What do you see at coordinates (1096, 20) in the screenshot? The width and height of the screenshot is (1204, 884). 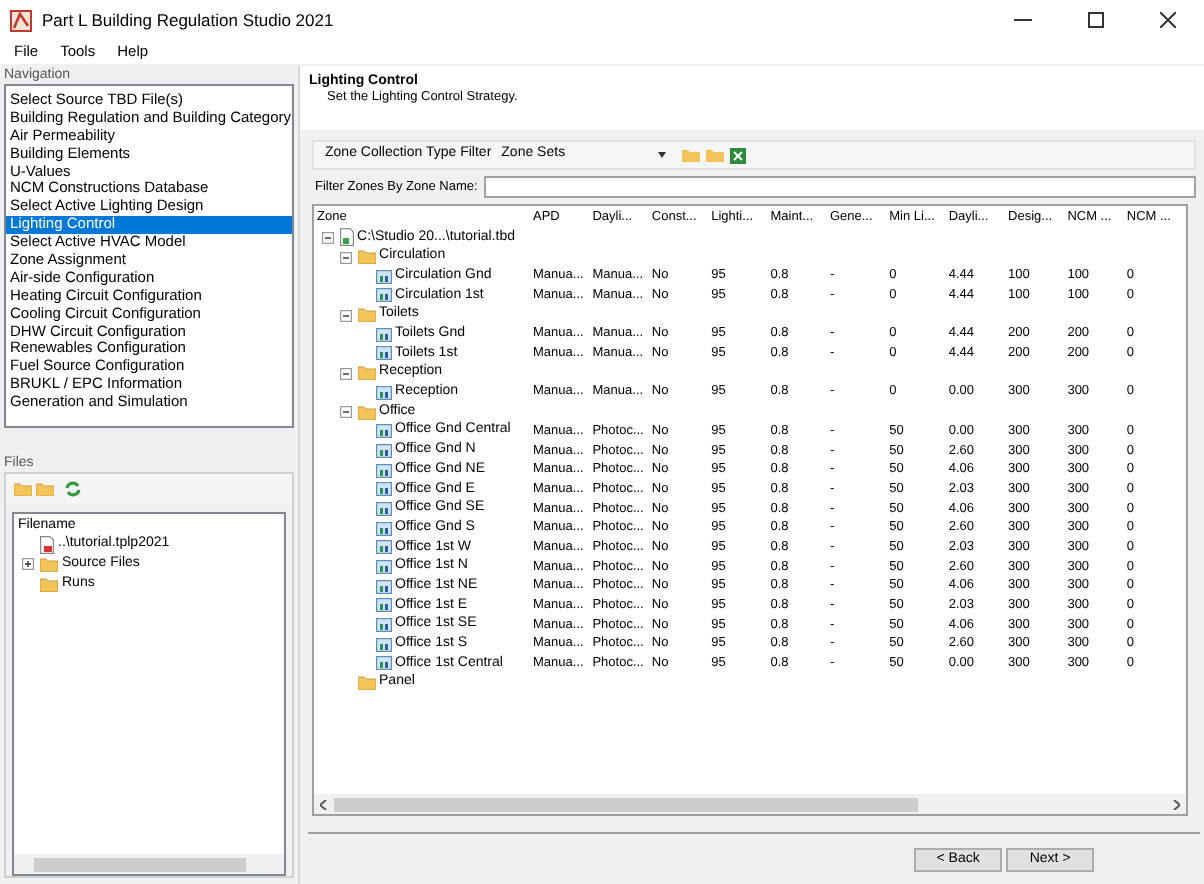 I see `maximize-icon` at bounding box center [1096, 20].